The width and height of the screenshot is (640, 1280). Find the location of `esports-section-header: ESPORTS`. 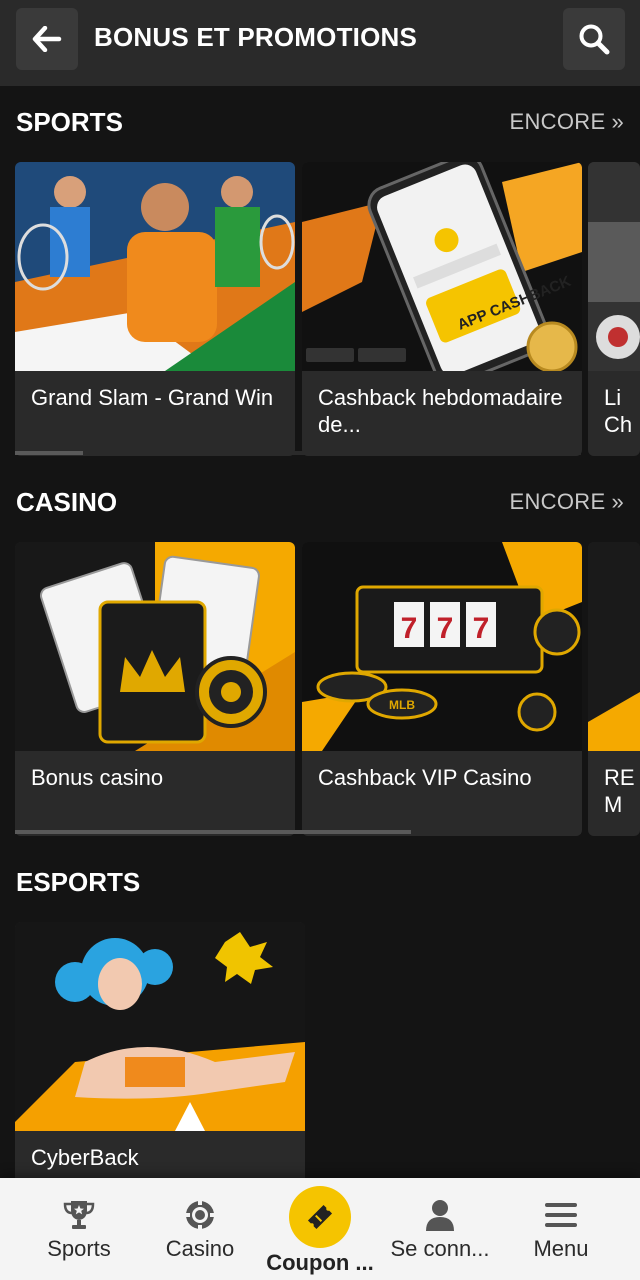

esports-section-header: ESPORTS is located at coordinates (320, 882).